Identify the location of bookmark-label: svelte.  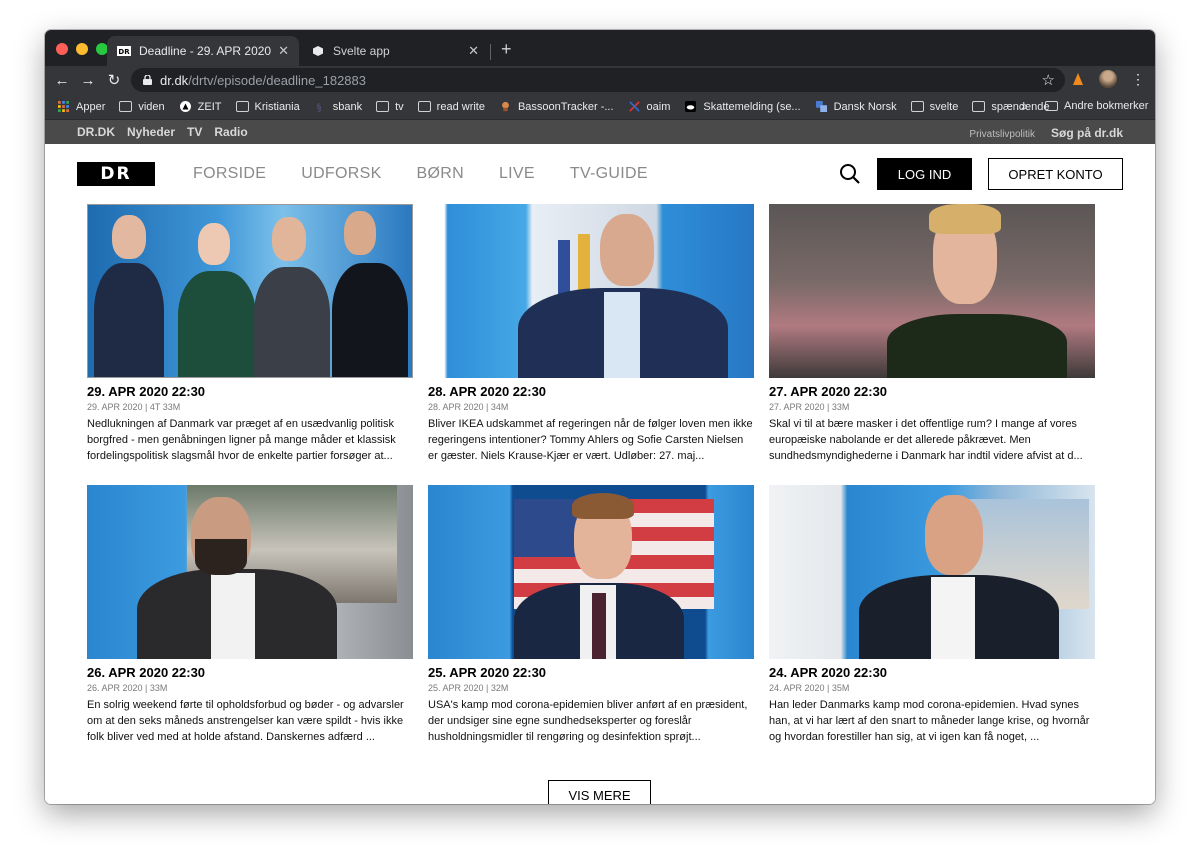
(944, 106).